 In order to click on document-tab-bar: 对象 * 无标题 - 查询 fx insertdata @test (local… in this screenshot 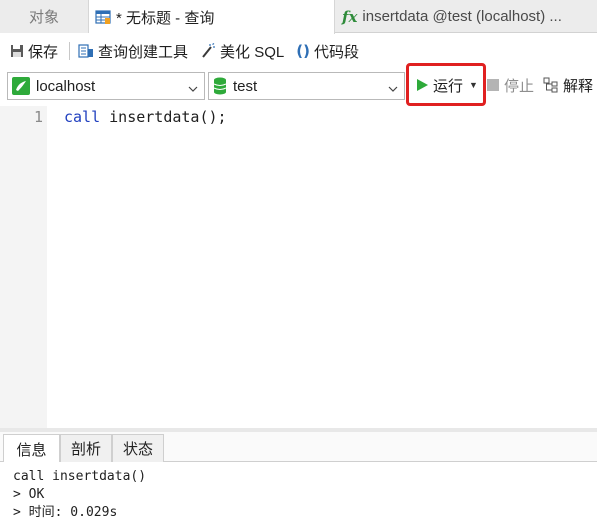, I will do `click(298, 17)`.